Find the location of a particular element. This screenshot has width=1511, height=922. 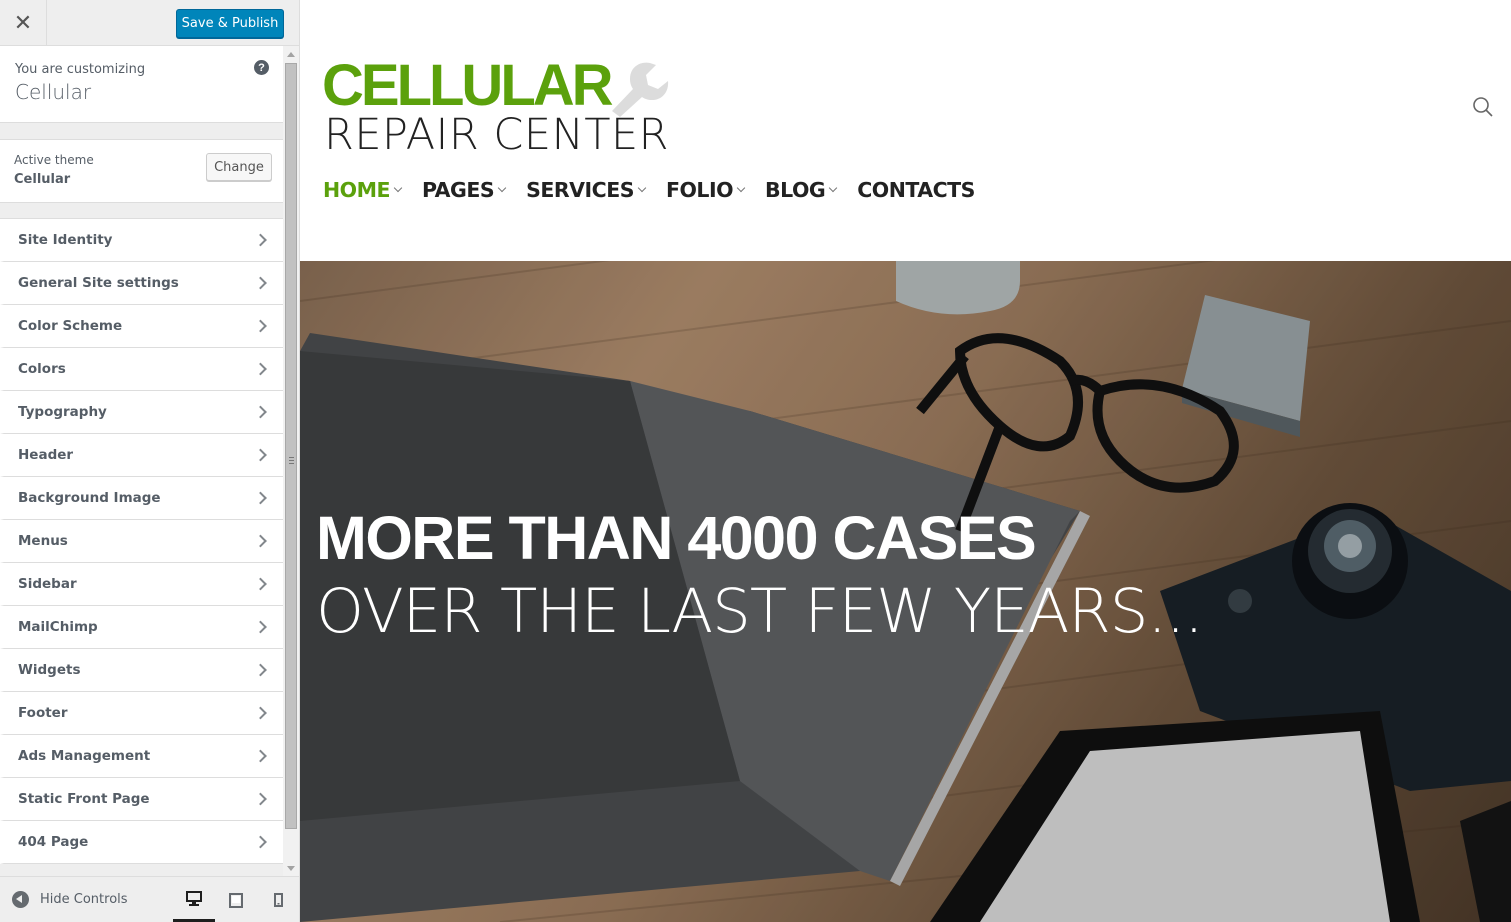

section-label: Ads Management is located at coordinates (84, 756).